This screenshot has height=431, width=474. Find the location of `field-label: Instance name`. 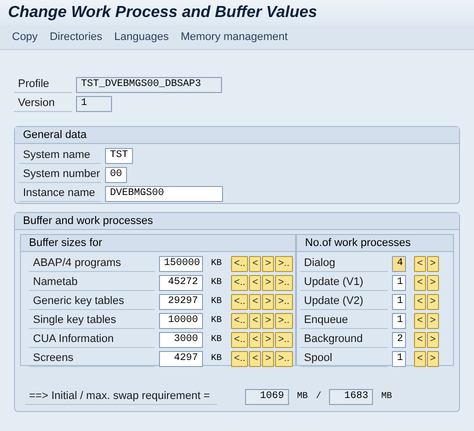

field-label: Instance name is located at coordinates (60, 193).